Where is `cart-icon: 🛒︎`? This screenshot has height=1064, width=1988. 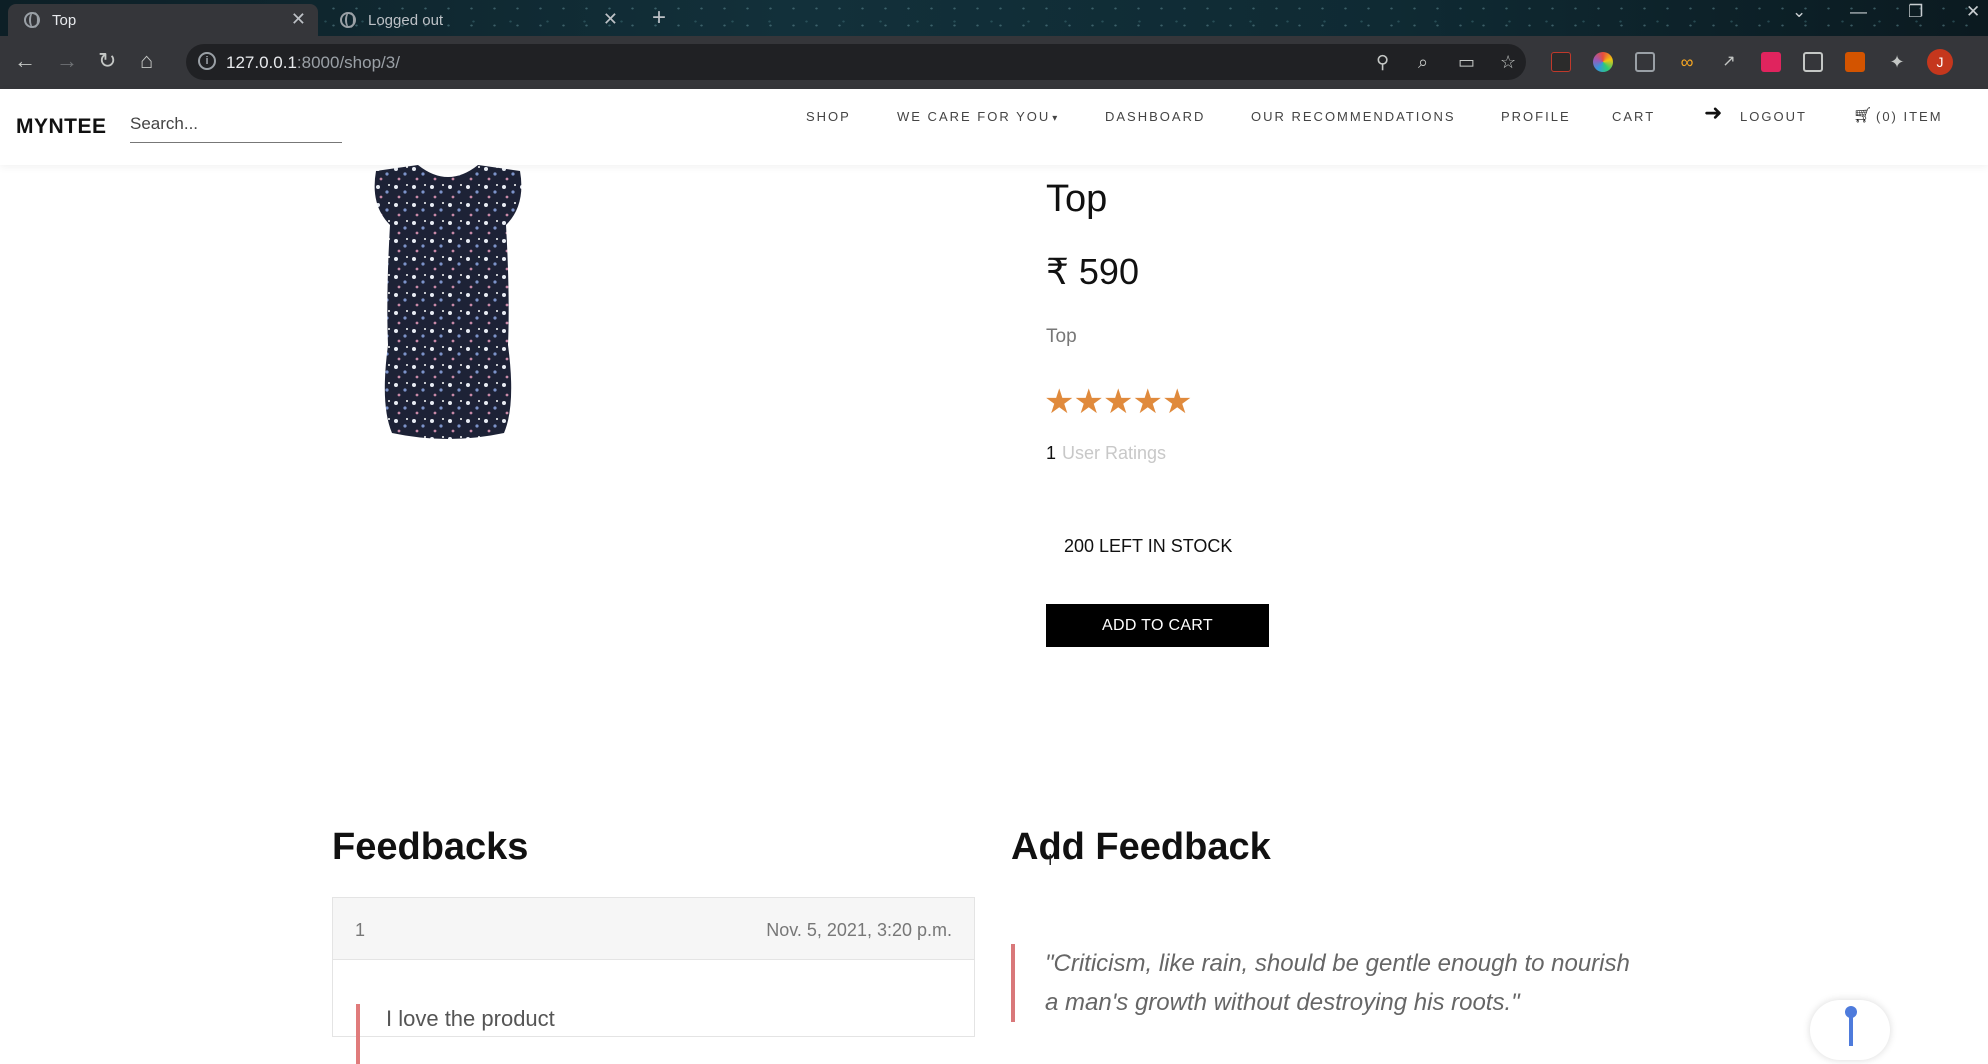 cart-icon: 🛒︎ is located at coordinates (1862, 115).